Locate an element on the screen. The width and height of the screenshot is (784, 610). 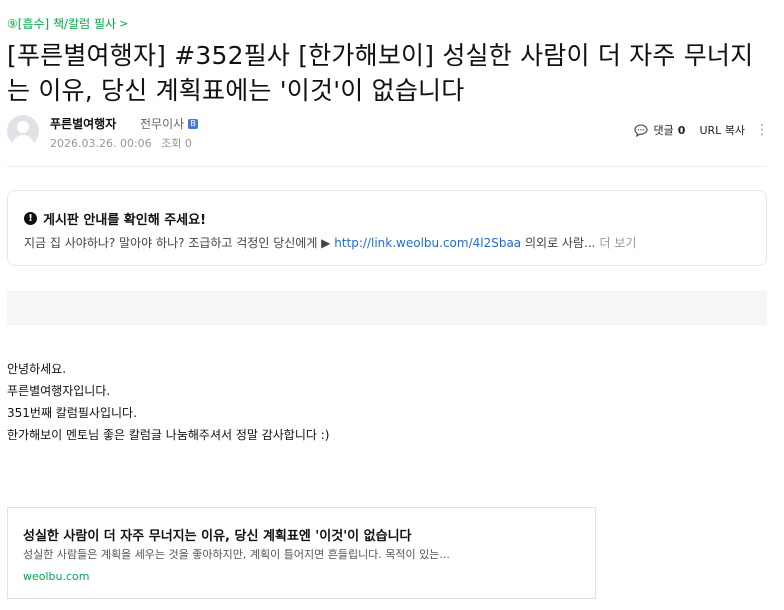
link-preview-domain: weolbu.com is located at coordinates (56, 576).